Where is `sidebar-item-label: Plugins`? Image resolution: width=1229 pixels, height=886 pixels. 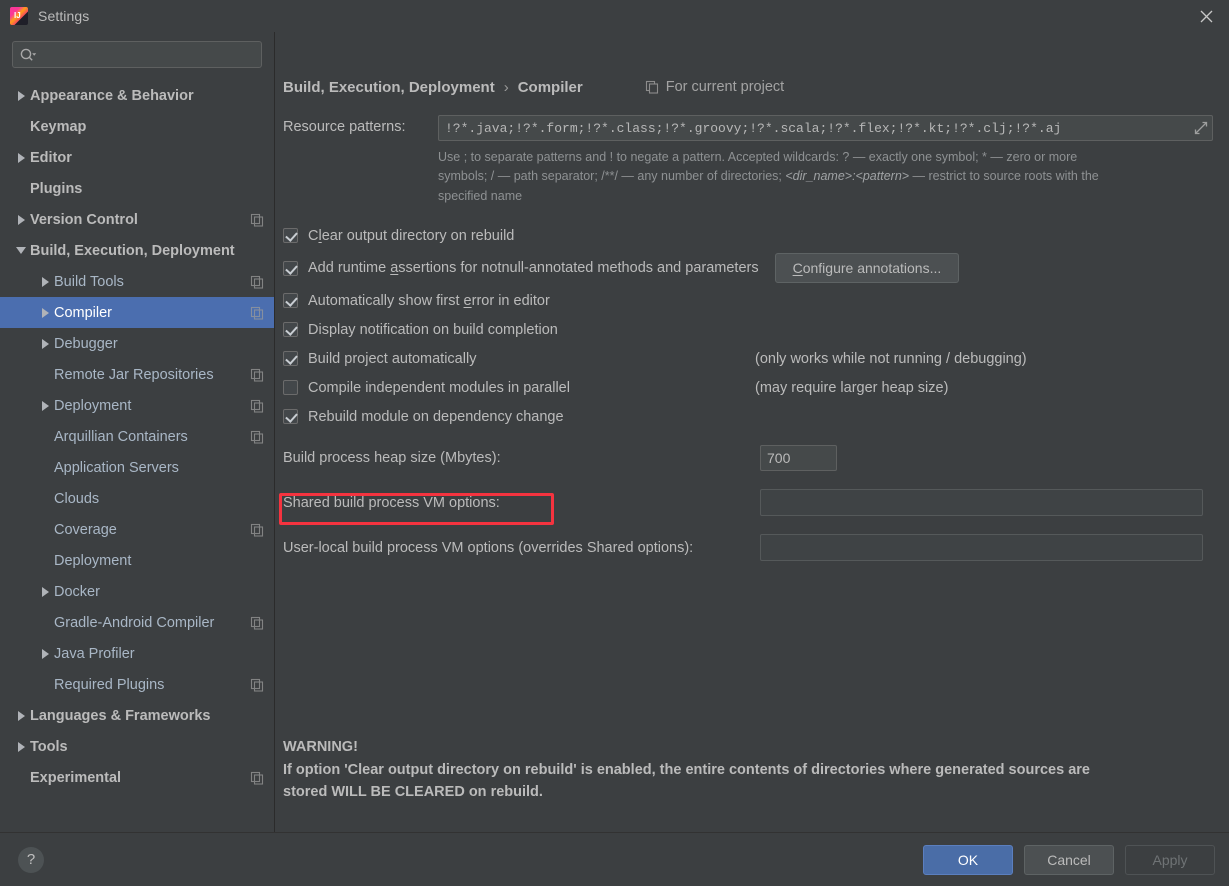
sidebar-item-label: Plugins is located at coordinates (56, 188).